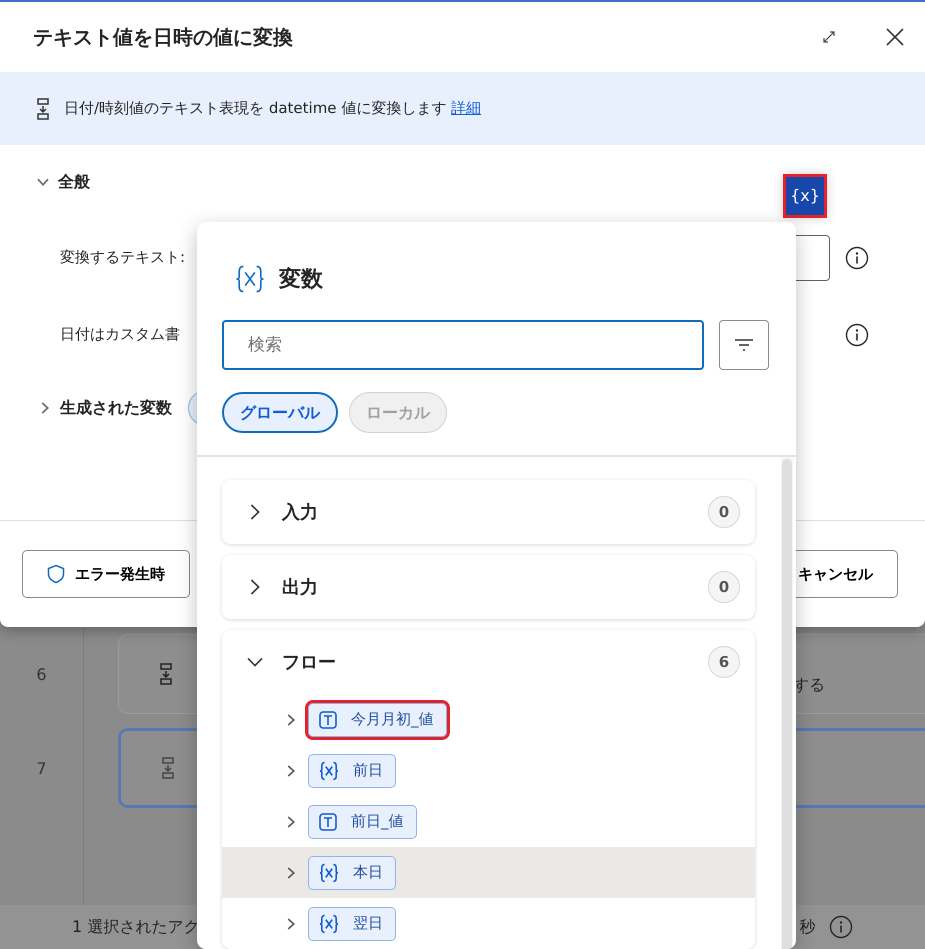 Image resolution: width=925 pixels, height=949 pixels. I want to click on section-title: 生成された変数, so click(116, 408).